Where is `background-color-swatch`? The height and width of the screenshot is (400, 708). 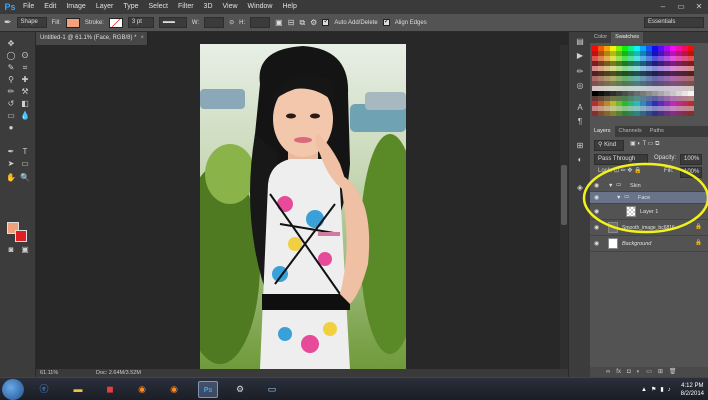 background-color-swatch is located at coordinates (21, 236).